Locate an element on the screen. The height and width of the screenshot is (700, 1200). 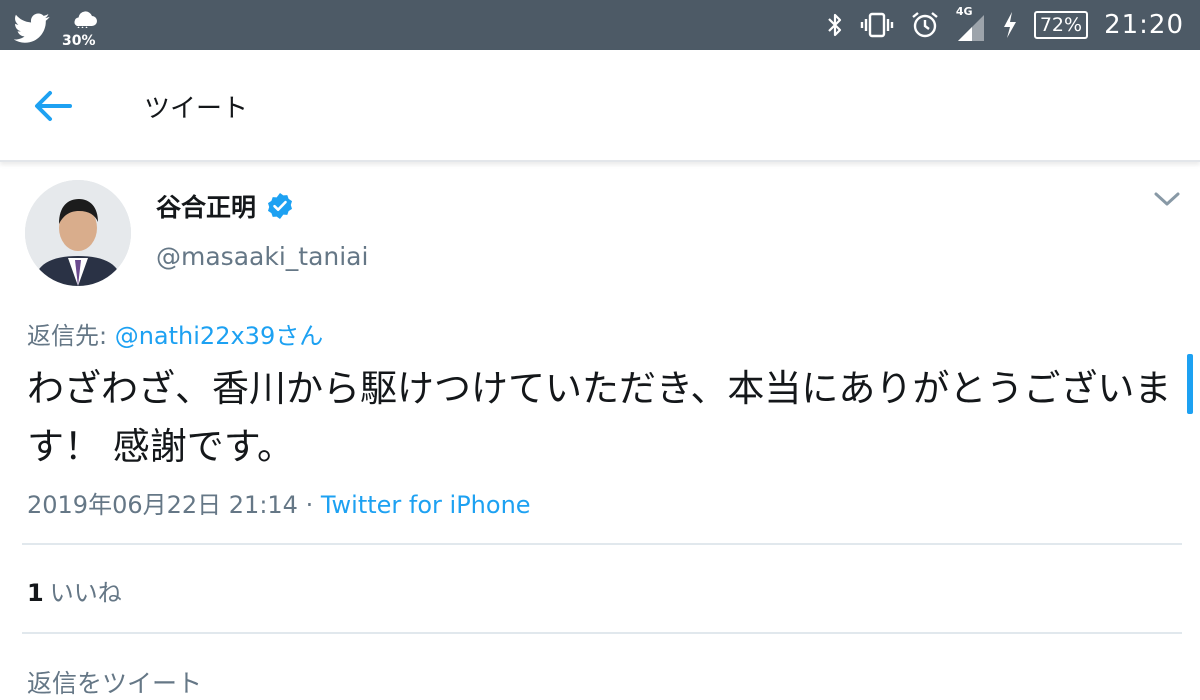
author-handle: @masaaki_taniai is located at coordinates (262, 256).